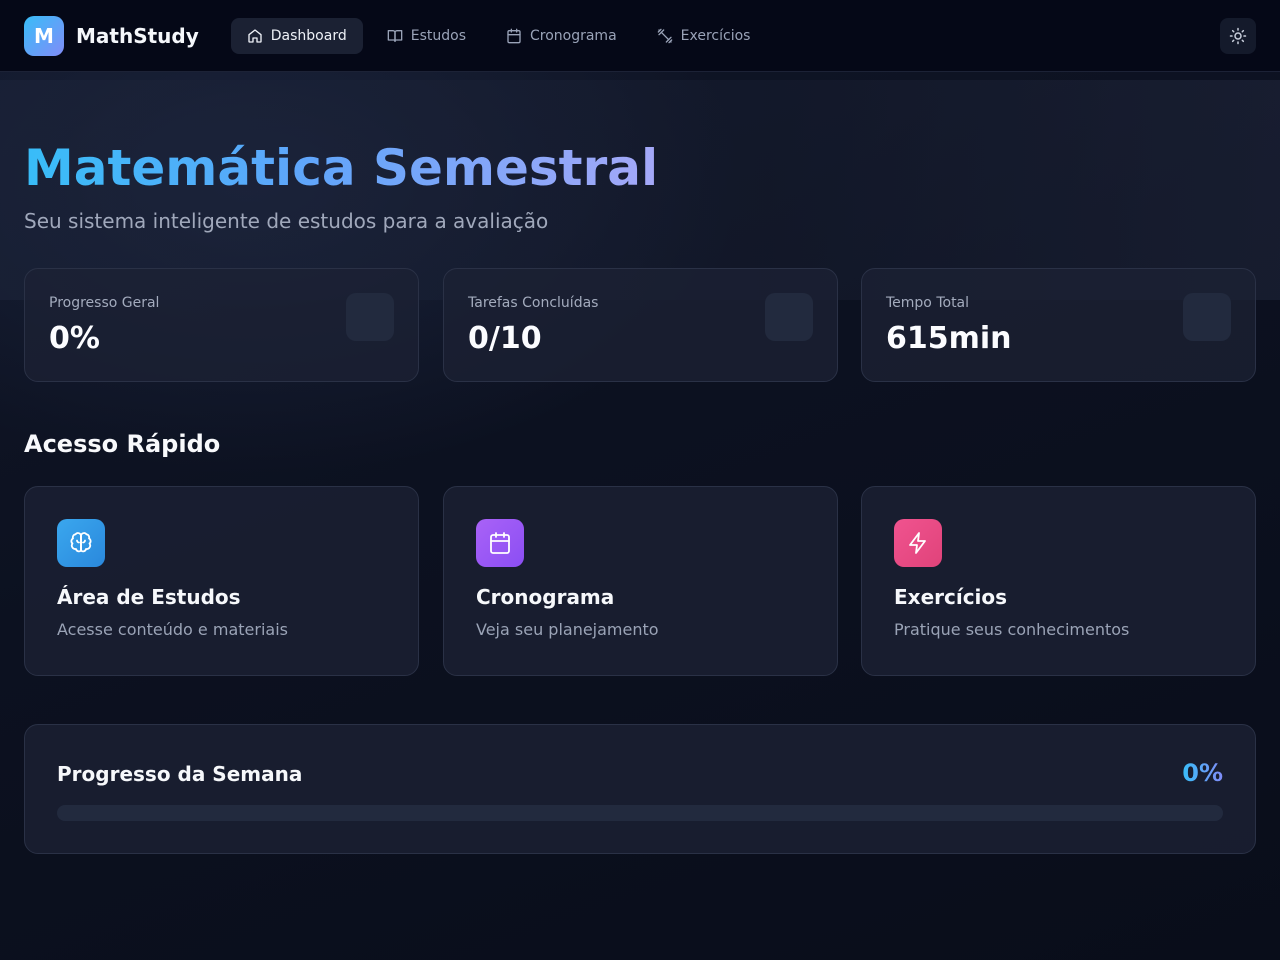 Image resolution: width=1280 pixels, height=960 pixels. I want to click on nav-item-cronograma: Cronograma, so click(561, 36).